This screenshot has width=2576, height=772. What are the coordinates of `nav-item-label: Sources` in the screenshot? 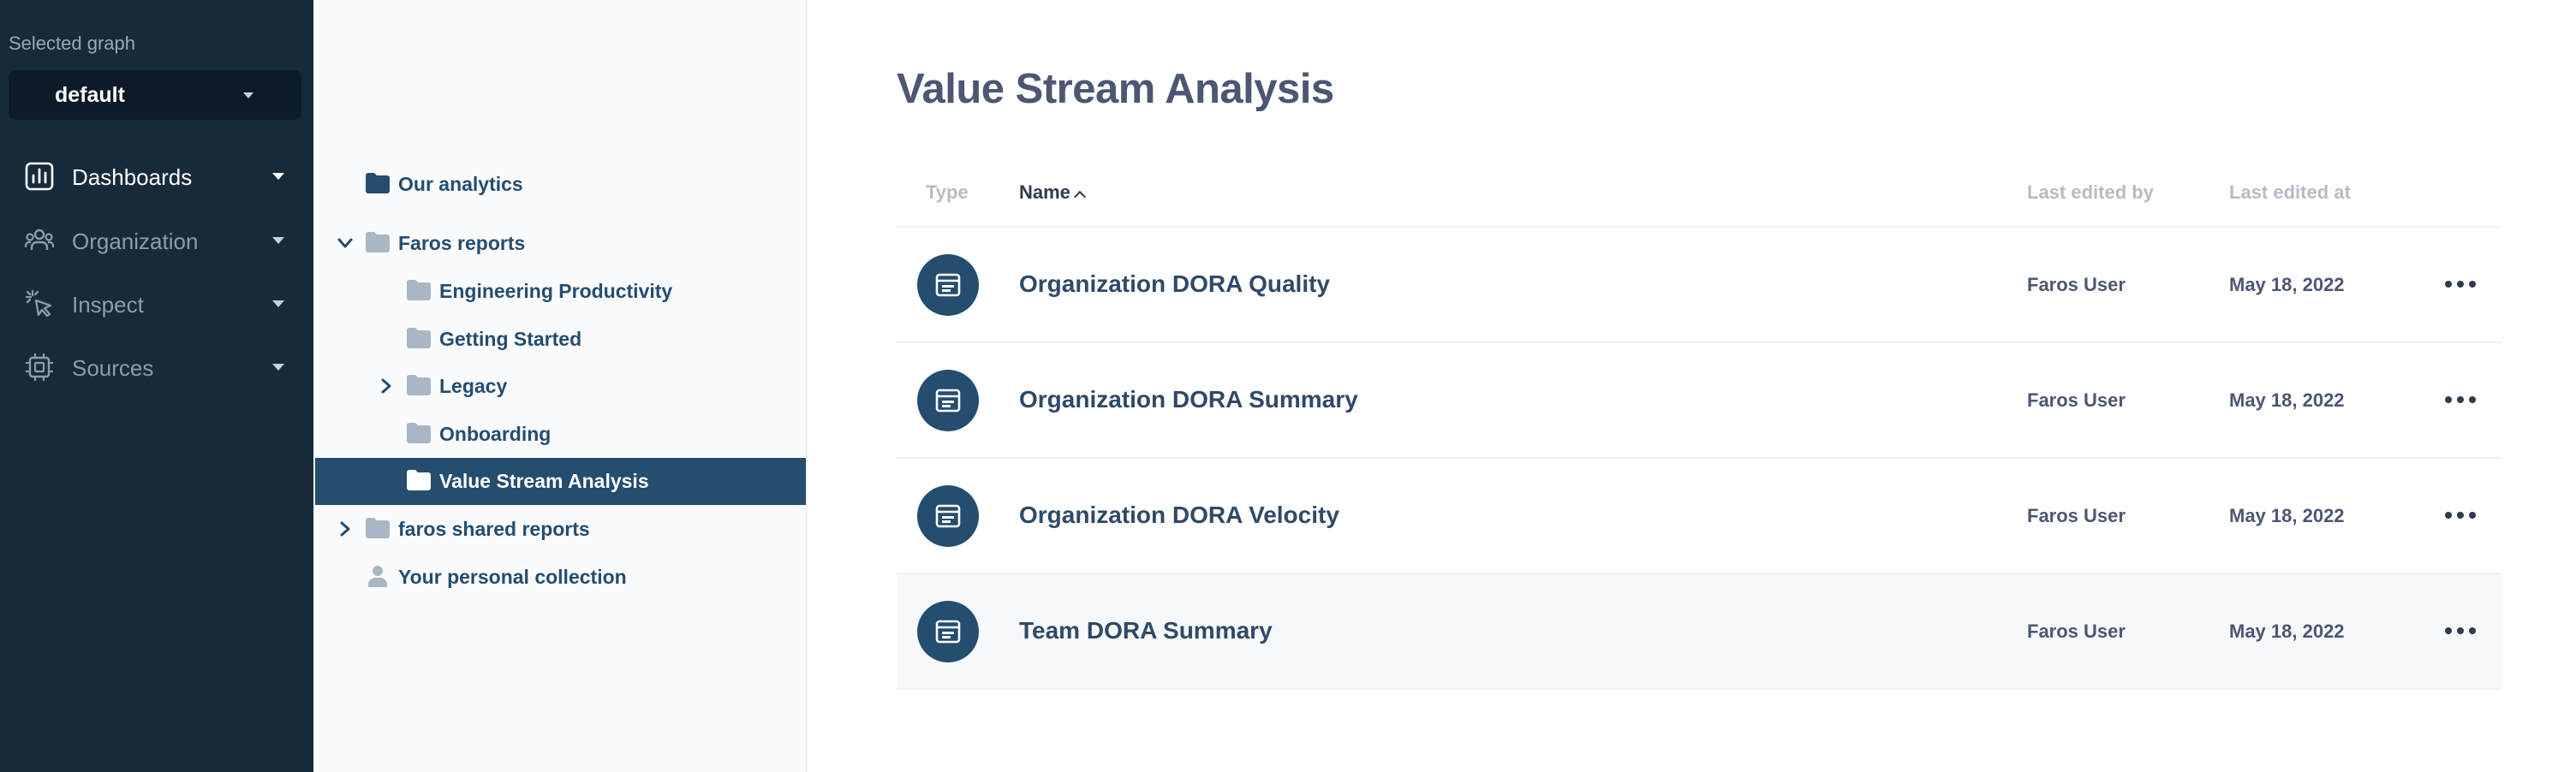 It's located at (113, 368).